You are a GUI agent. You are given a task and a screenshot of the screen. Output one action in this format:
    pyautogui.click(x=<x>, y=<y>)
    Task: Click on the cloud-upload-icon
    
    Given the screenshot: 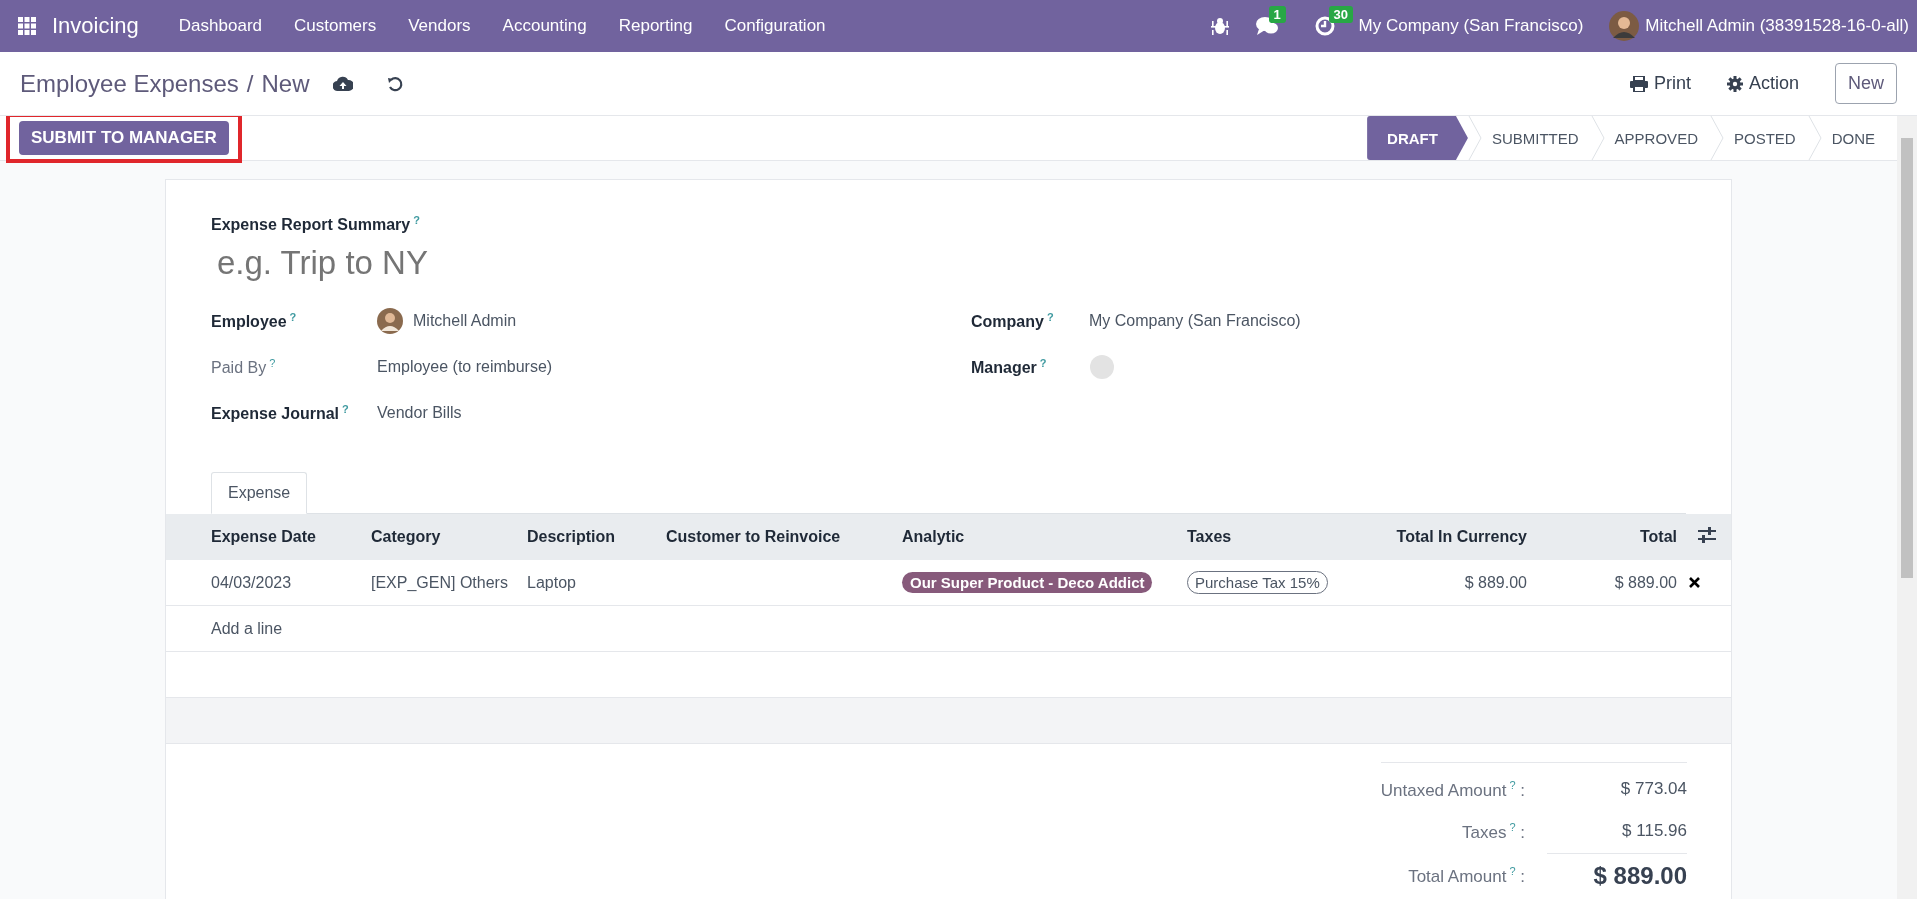 What is the action you would take?
    pyautogui.click(x=343, y=83)
    